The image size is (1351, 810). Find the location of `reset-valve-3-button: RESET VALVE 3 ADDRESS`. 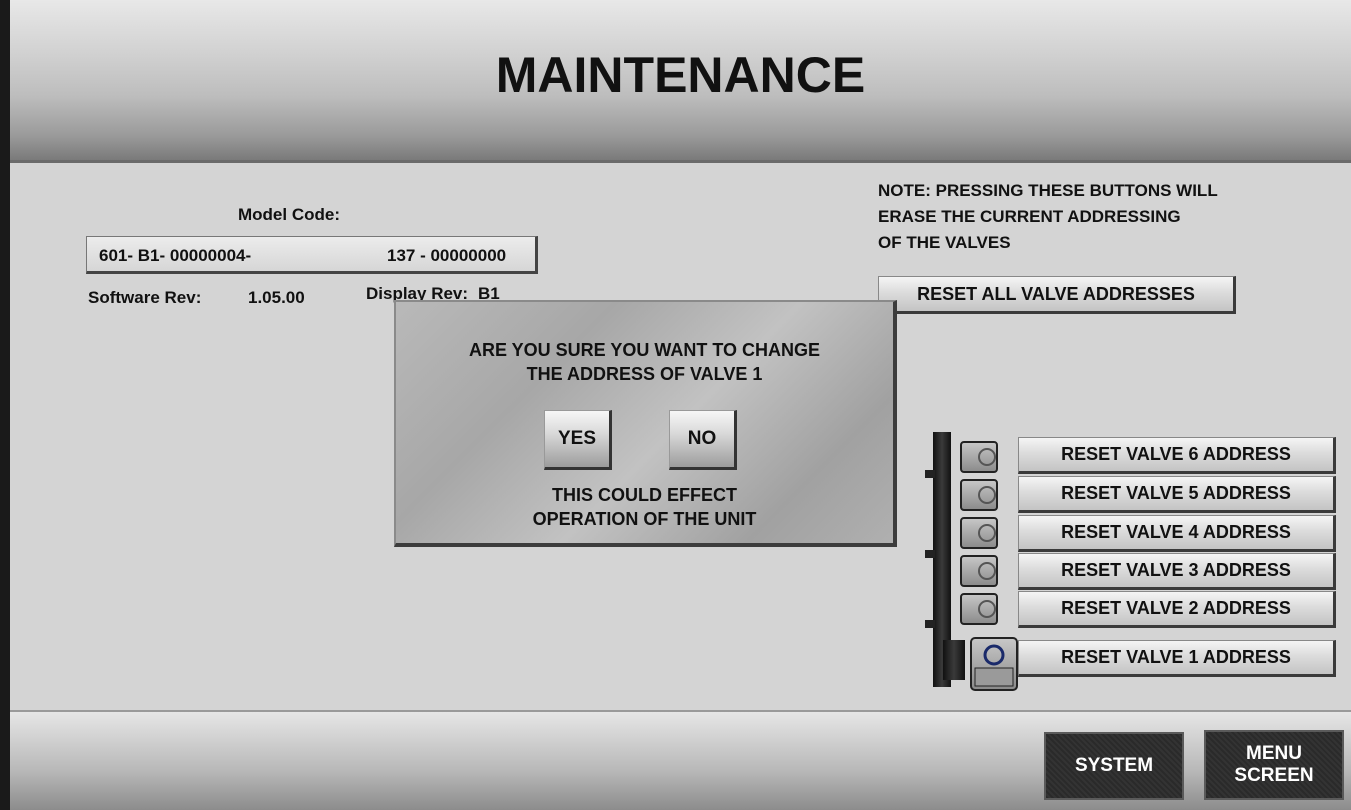

reset-valve-3-button: RESET VALVE 3 ADDRESS is located at coordinates (1177, 571).